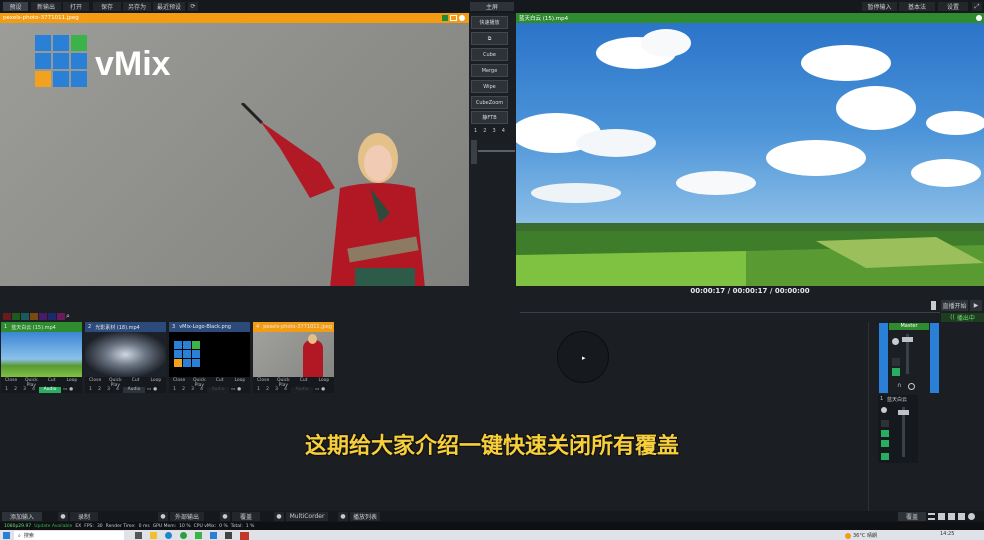 The height and width of the screenshot is (540, 984). I want to click on list-view-icon, so click(931, 516).